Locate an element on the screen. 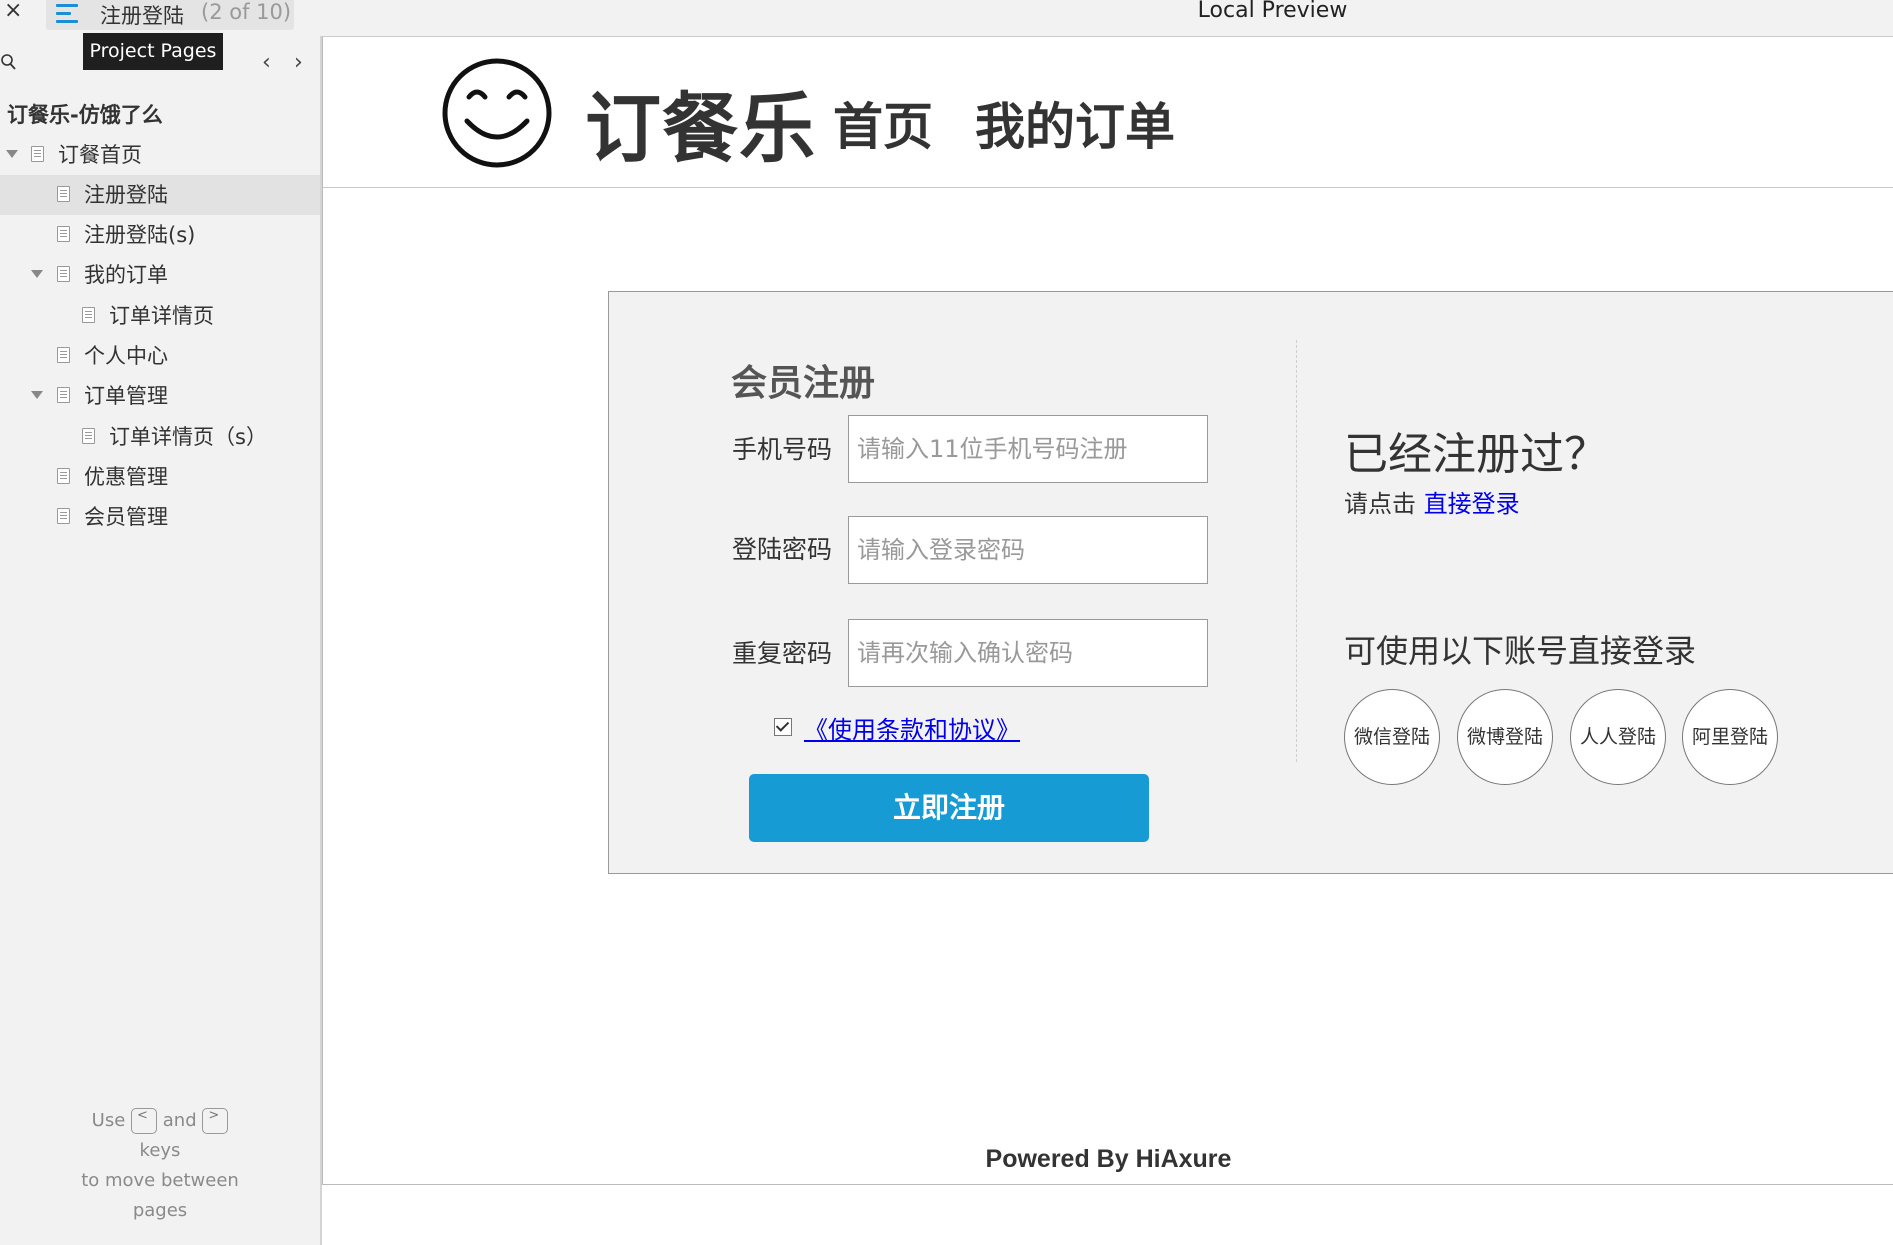 The width and height of the screenshot is (1893, 1245). powered-by-footer: Powered By HiAxure is located at coordinates (1108, 1159).